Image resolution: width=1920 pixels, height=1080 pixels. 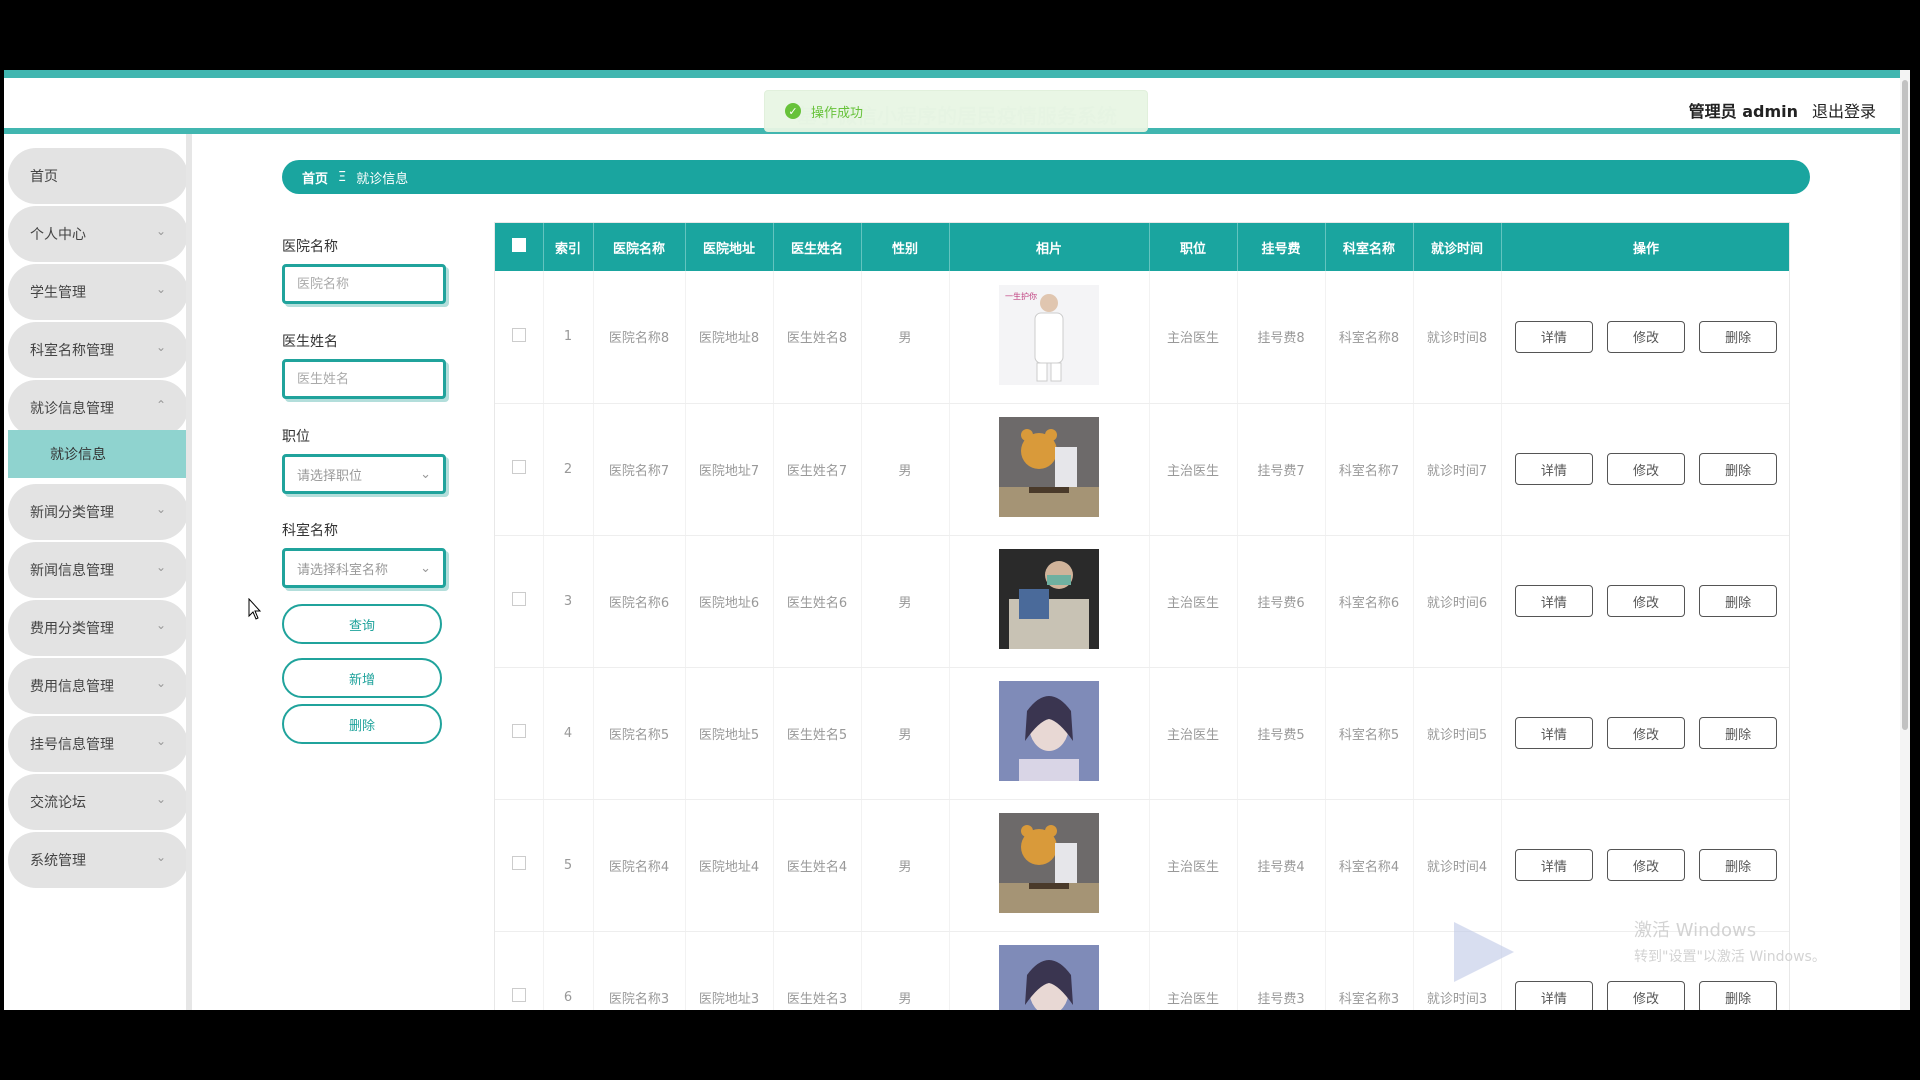 I want to click on sidebar-item-news-categories: 新闻分类管理 ⌄, so click(x=97, y=512).